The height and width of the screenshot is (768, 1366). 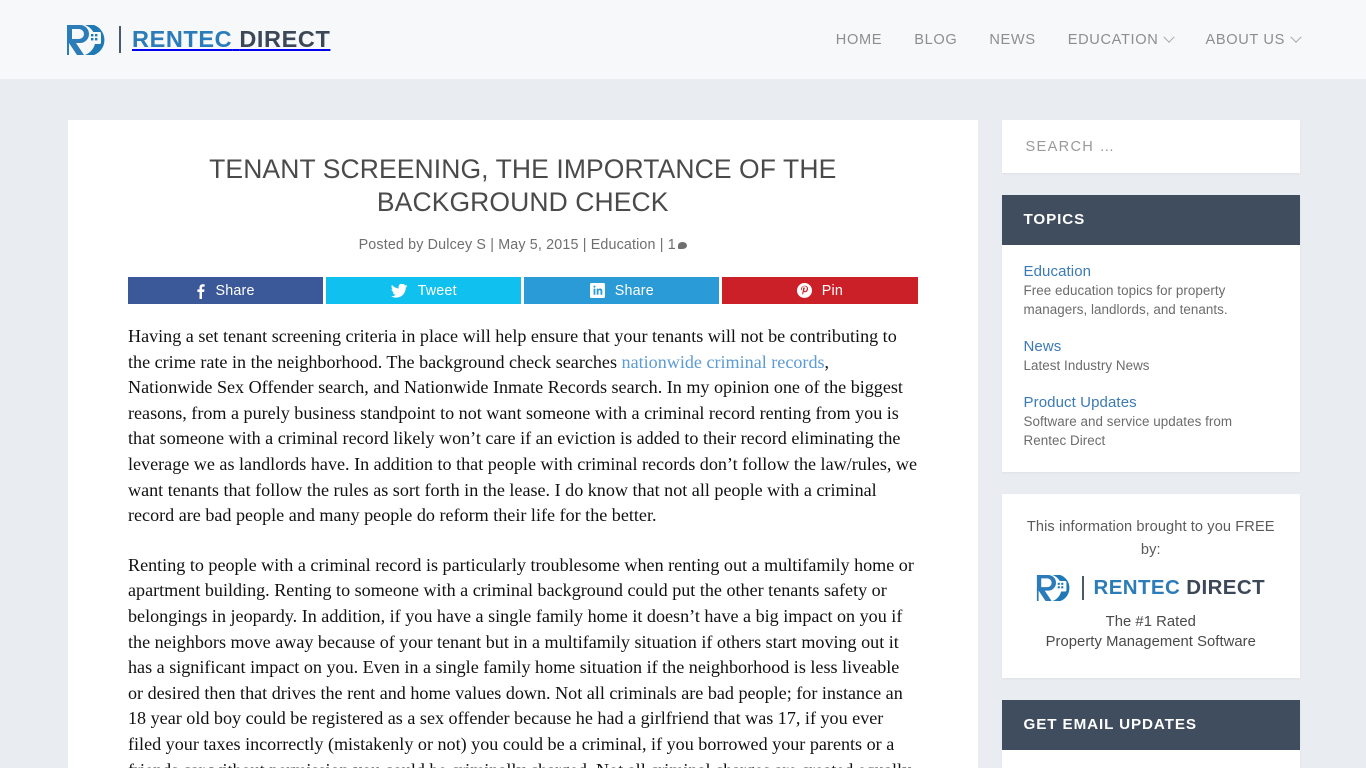 I want to click on nav-item-home: HOME, so click(x=859, y=40).